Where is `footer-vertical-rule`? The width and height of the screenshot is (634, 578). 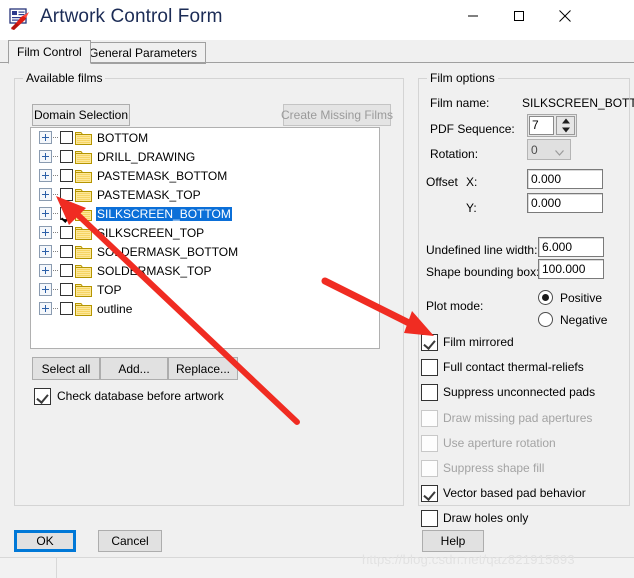 footer-vertical-rule is located at coordinates (56, 568).